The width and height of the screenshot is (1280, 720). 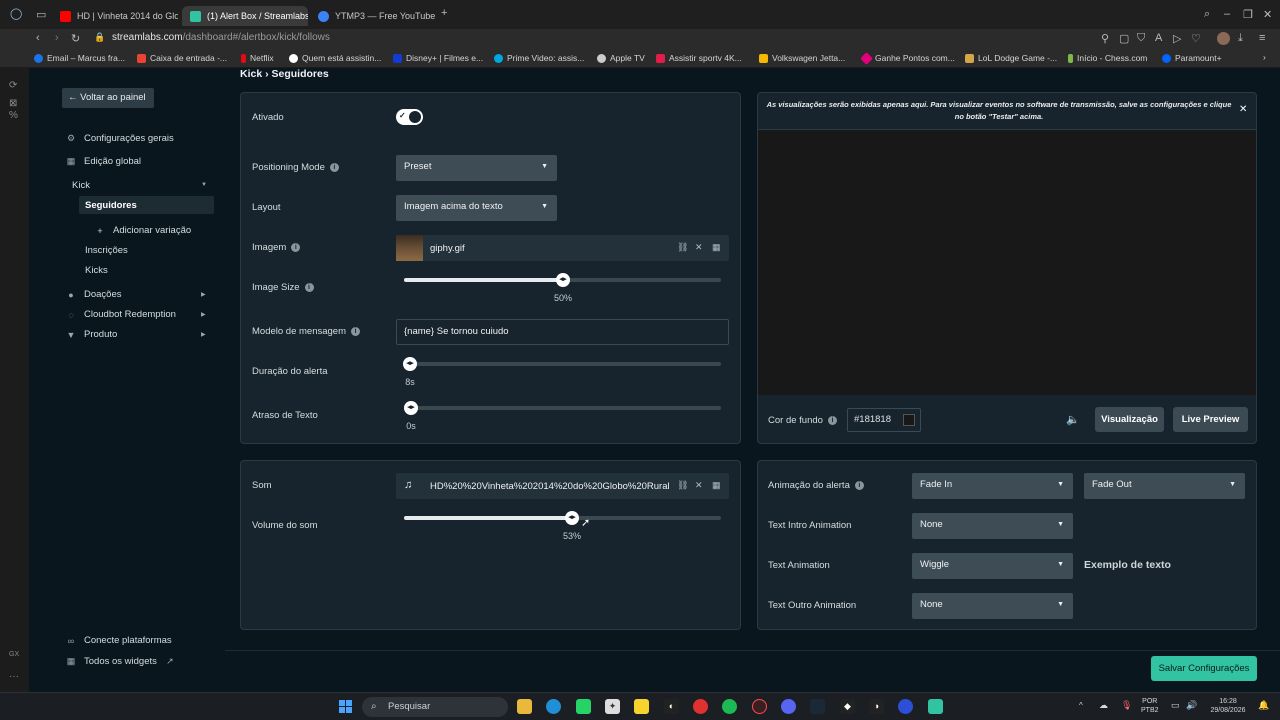 I want to click on tab-alert-box: (1) Alert Box / Streamlabs, so click(x=245, y=16).